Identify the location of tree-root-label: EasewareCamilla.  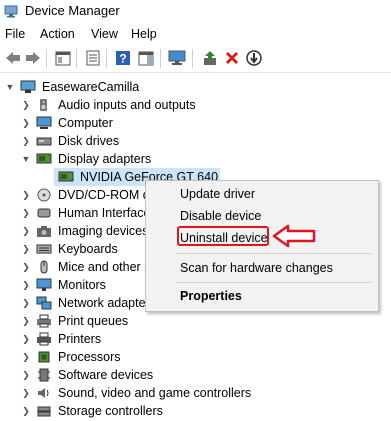
(91, 87).